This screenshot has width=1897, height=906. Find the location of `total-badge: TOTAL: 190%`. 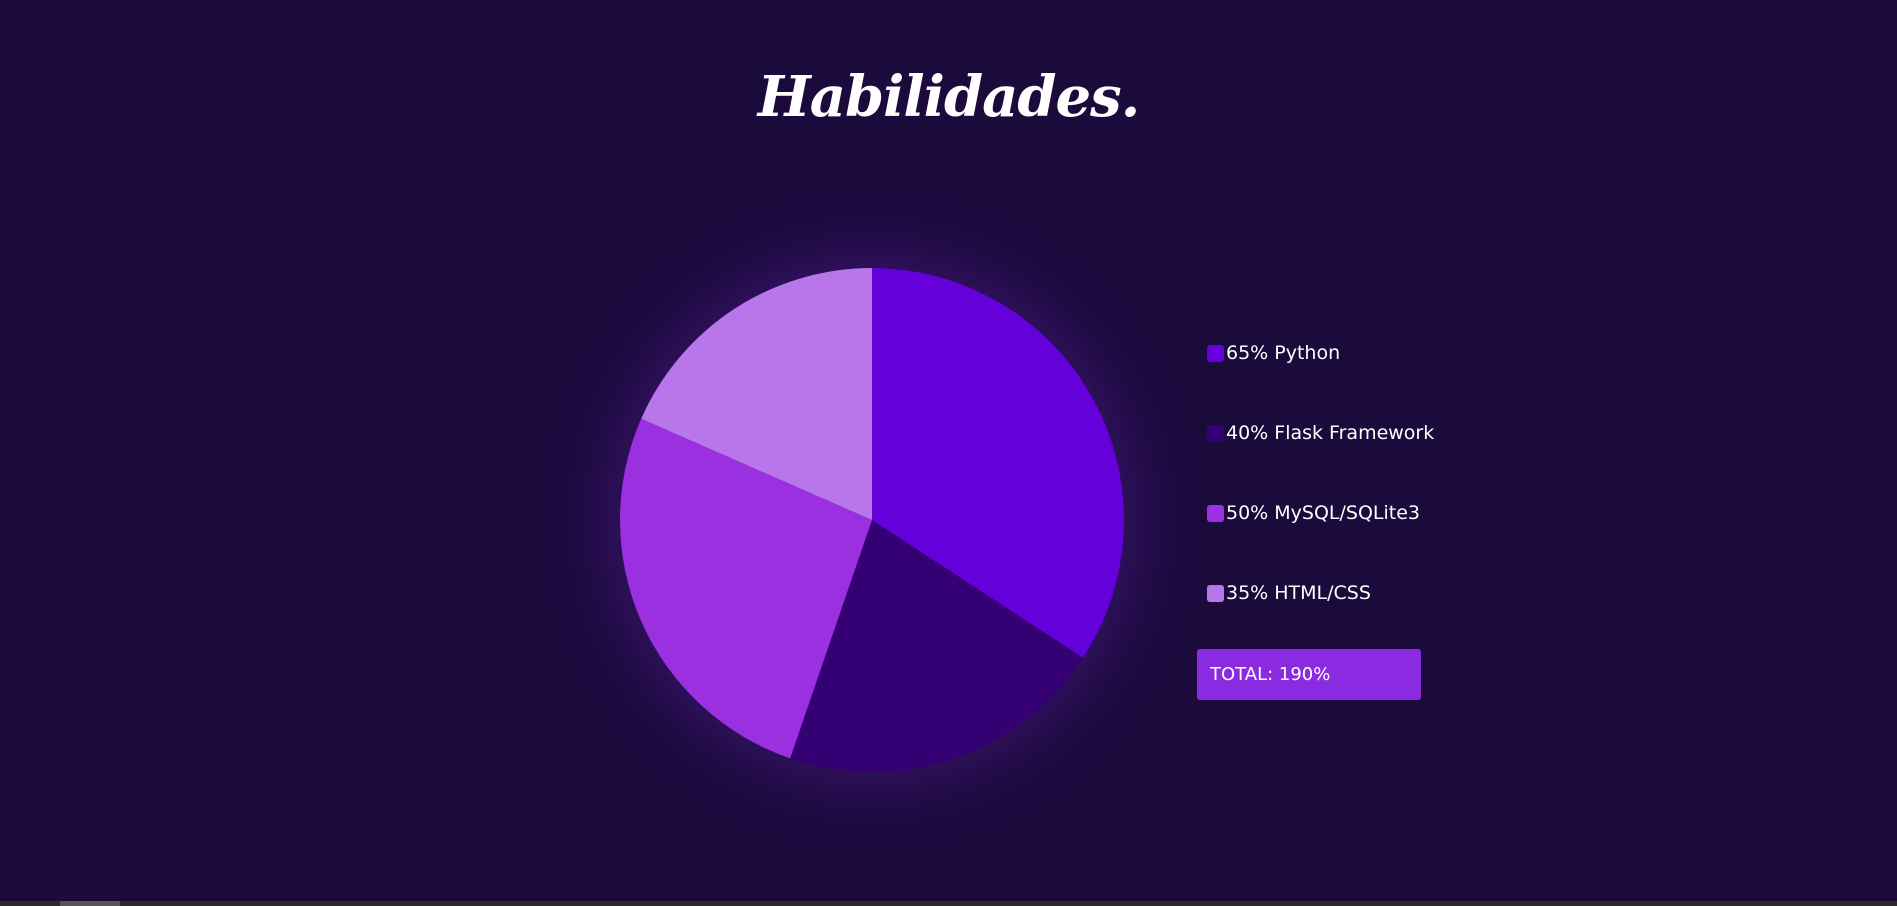

total-badge: TOTAL: 190% is located at coordinates (1309, 674).